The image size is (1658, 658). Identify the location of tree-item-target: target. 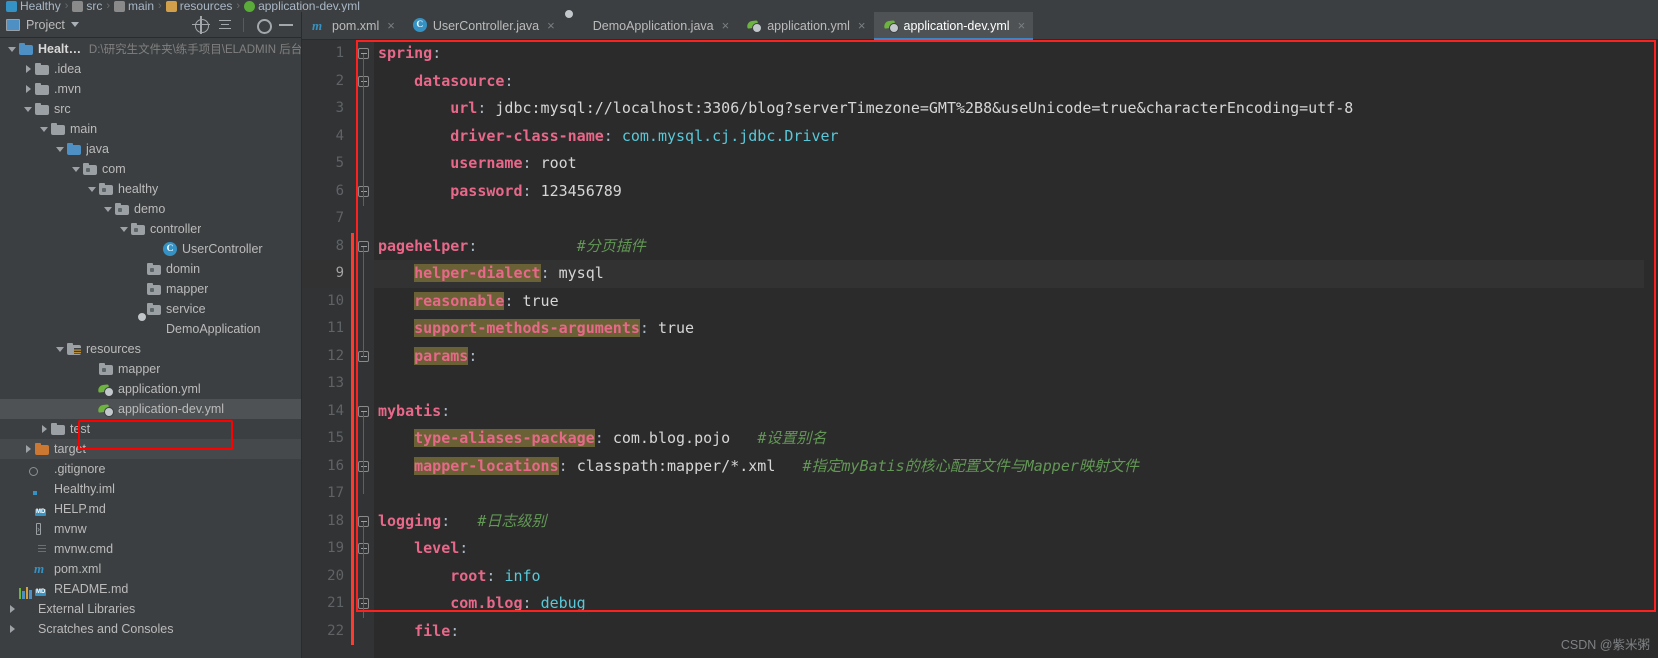
(150, 449).